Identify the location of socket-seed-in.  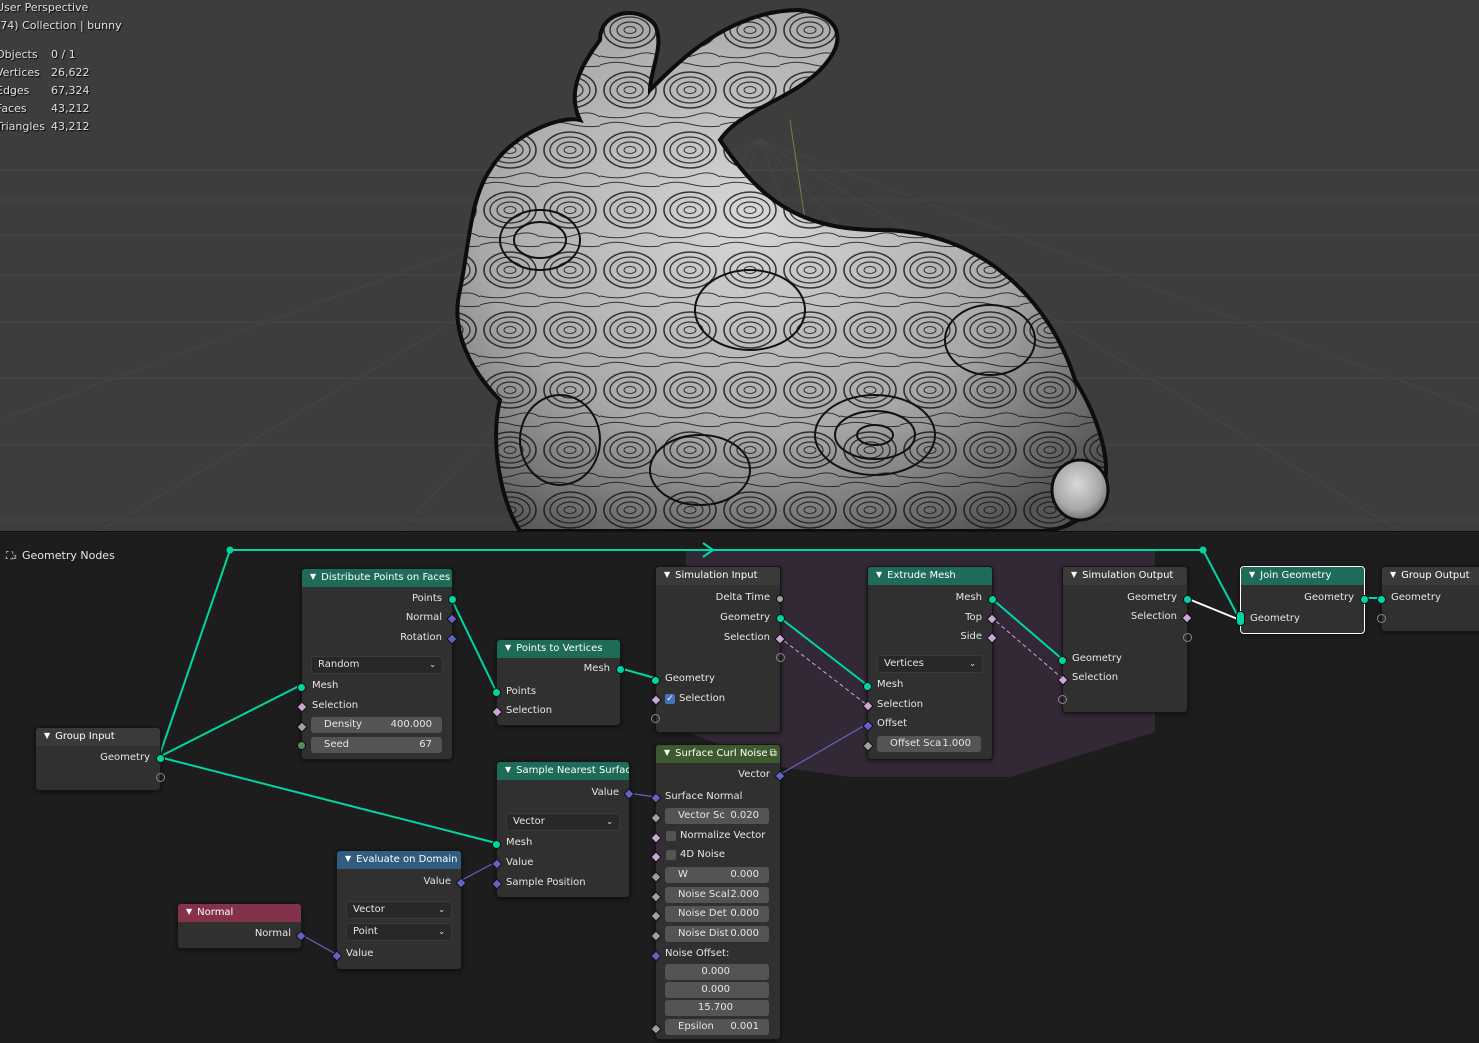
(301, 745).